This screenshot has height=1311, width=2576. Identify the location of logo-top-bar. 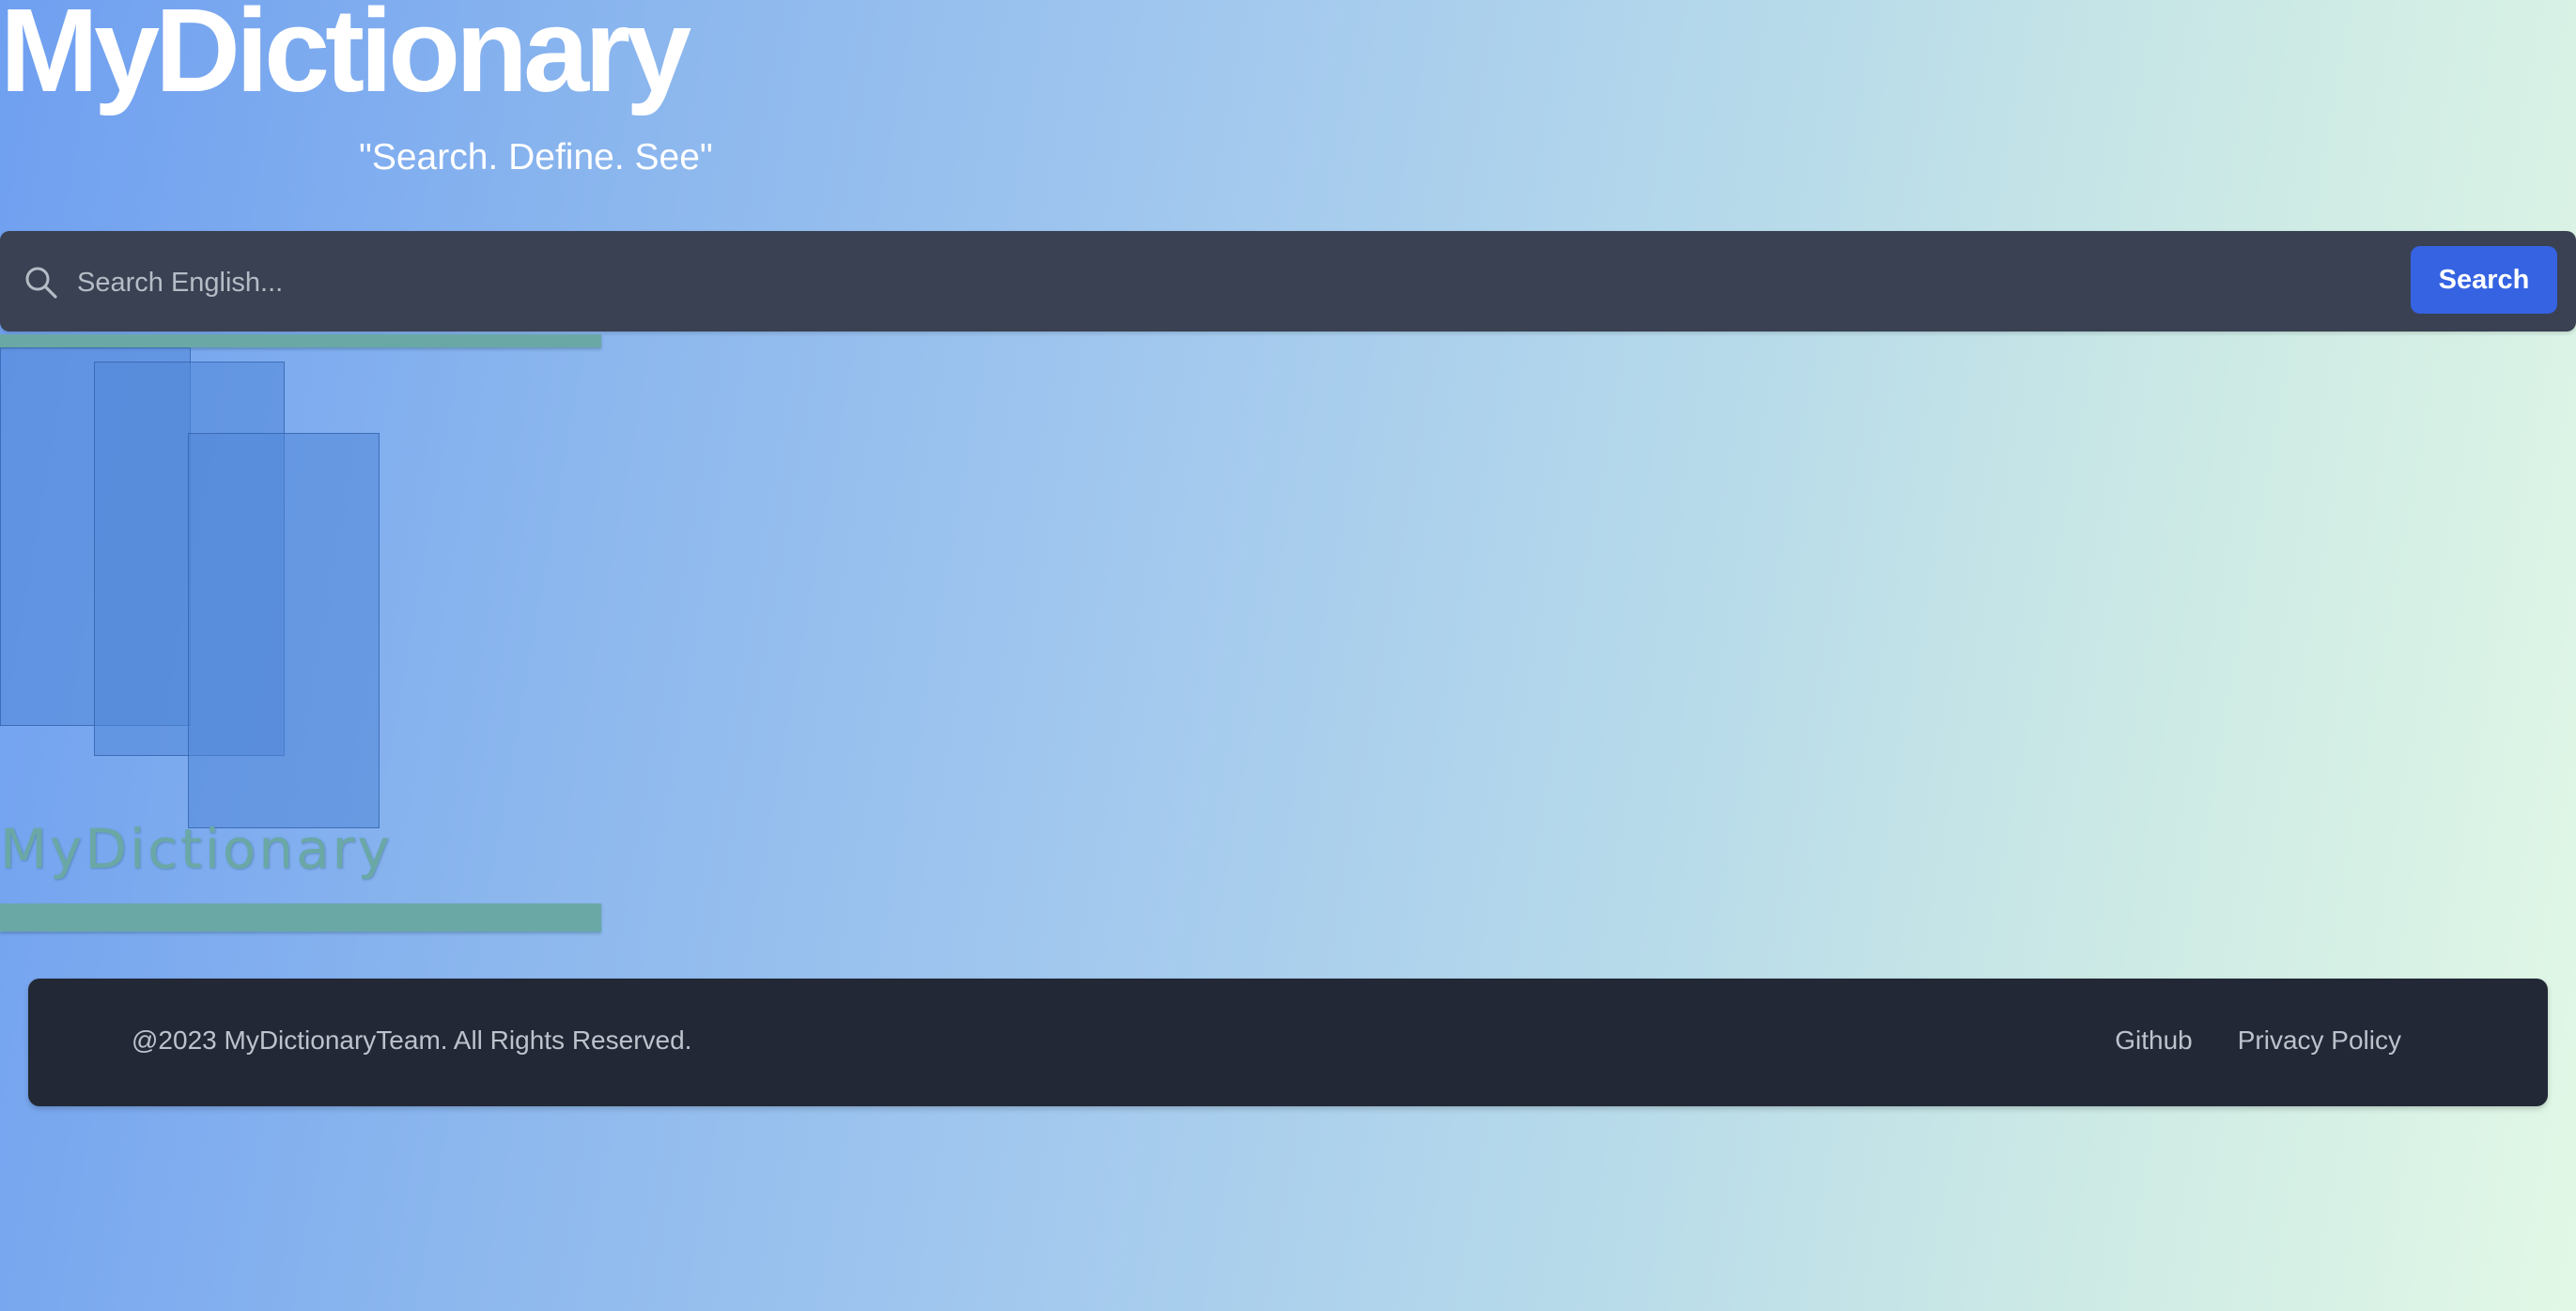
(300, 340).